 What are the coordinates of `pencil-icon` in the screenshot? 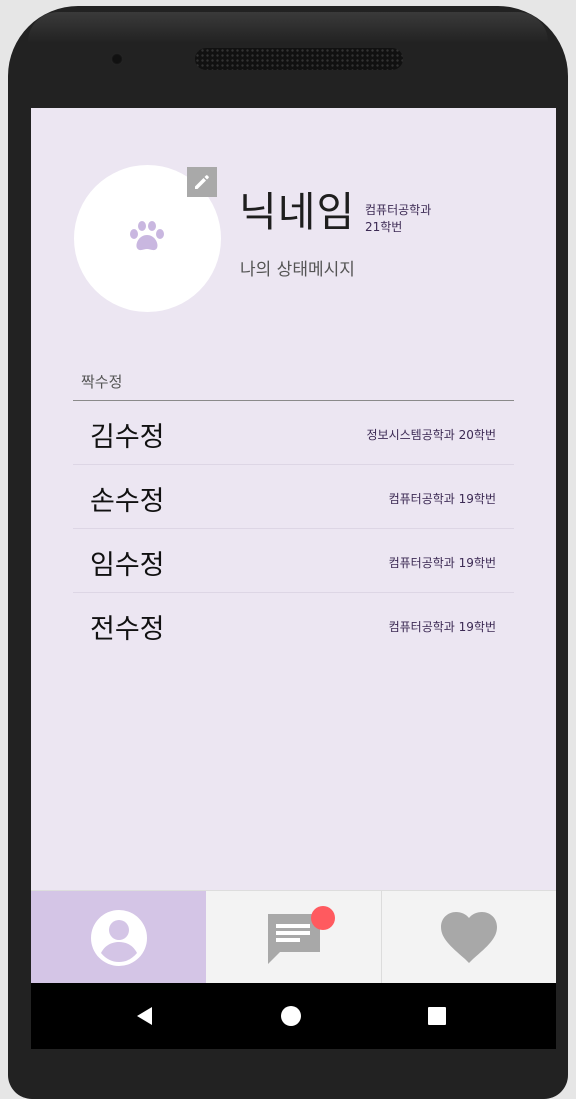 It's located at (202, 182).